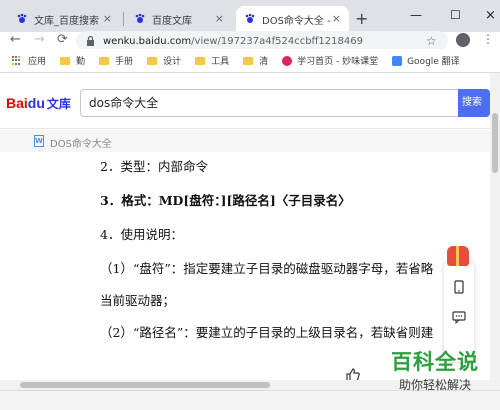 The height and width of the screenshot is (410, 500). I want to click on doc-line: 3．格式：MD[盘符：][路径名]〈子目录名〉, so click(225, 200).